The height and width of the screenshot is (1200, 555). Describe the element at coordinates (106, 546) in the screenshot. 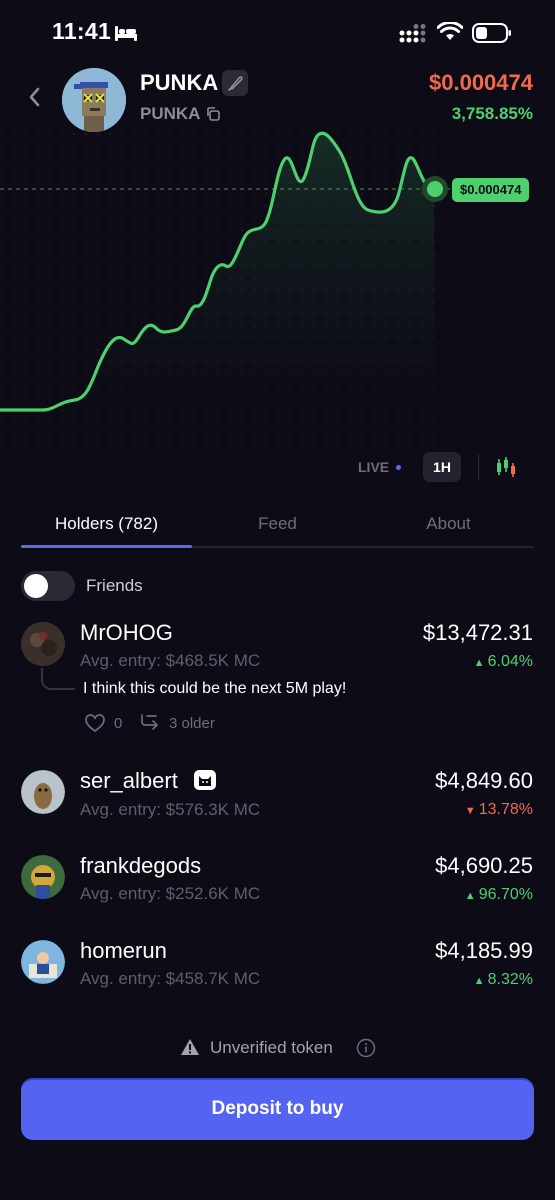

I see `tab-active-indicator` at that location.